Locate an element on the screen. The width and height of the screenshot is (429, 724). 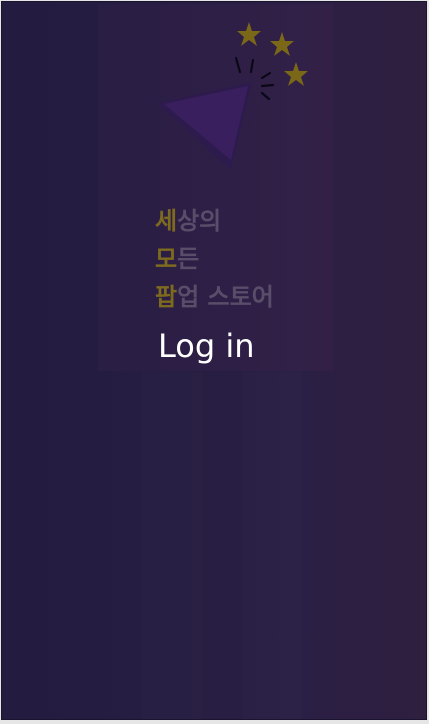
slogan: 세상의 모든 팝업 스토어 is located at coordinates (214, 259).